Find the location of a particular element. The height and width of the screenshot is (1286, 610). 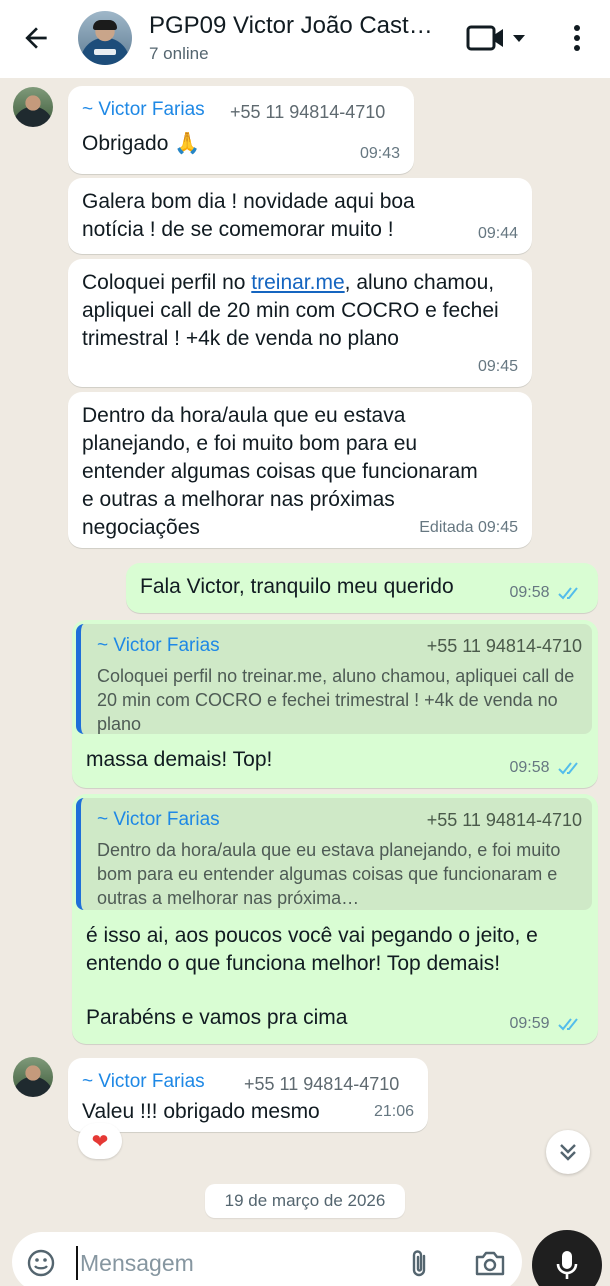

message-composer is located at coordinates (267, 1259).